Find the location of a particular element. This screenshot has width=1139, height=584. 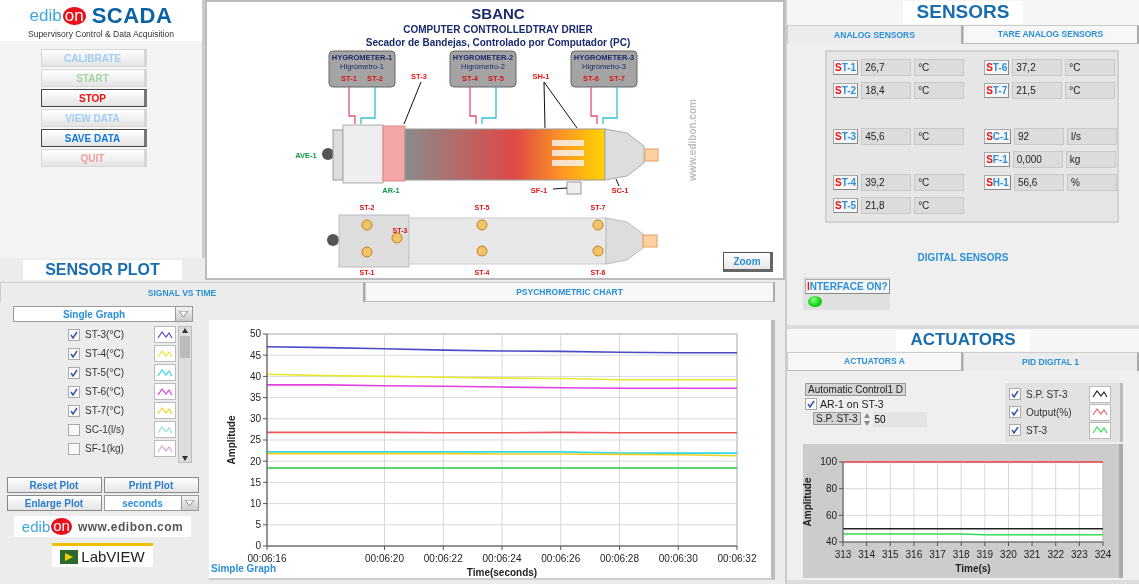

axis-tick-label: 00:06:16 is located at coordinates (267, 558).